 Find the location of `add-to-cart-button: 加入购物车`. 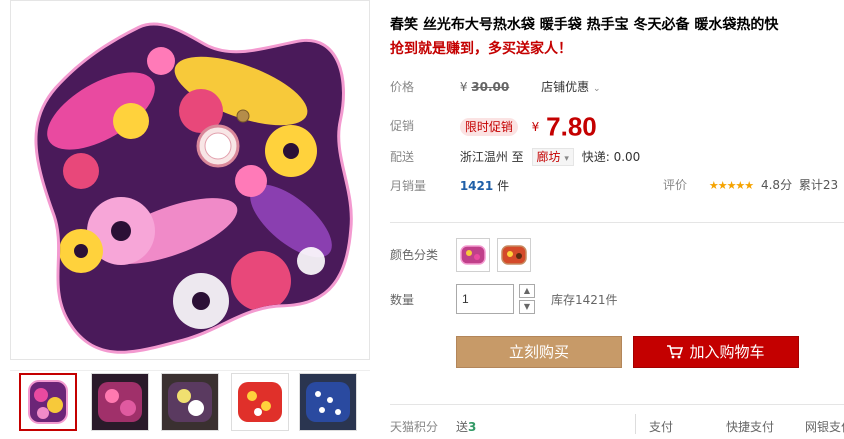

add-to-cart-button: 加入购物车 is located at coordinates (716, 352).